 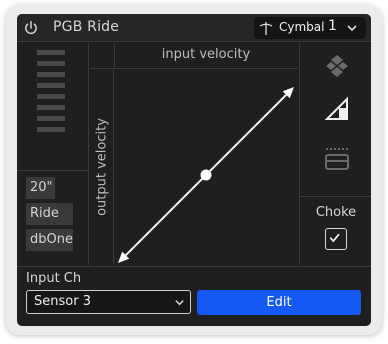 I want to click on panel-header: PGB Ride Cymbal 1, so click(x=194, y=28).